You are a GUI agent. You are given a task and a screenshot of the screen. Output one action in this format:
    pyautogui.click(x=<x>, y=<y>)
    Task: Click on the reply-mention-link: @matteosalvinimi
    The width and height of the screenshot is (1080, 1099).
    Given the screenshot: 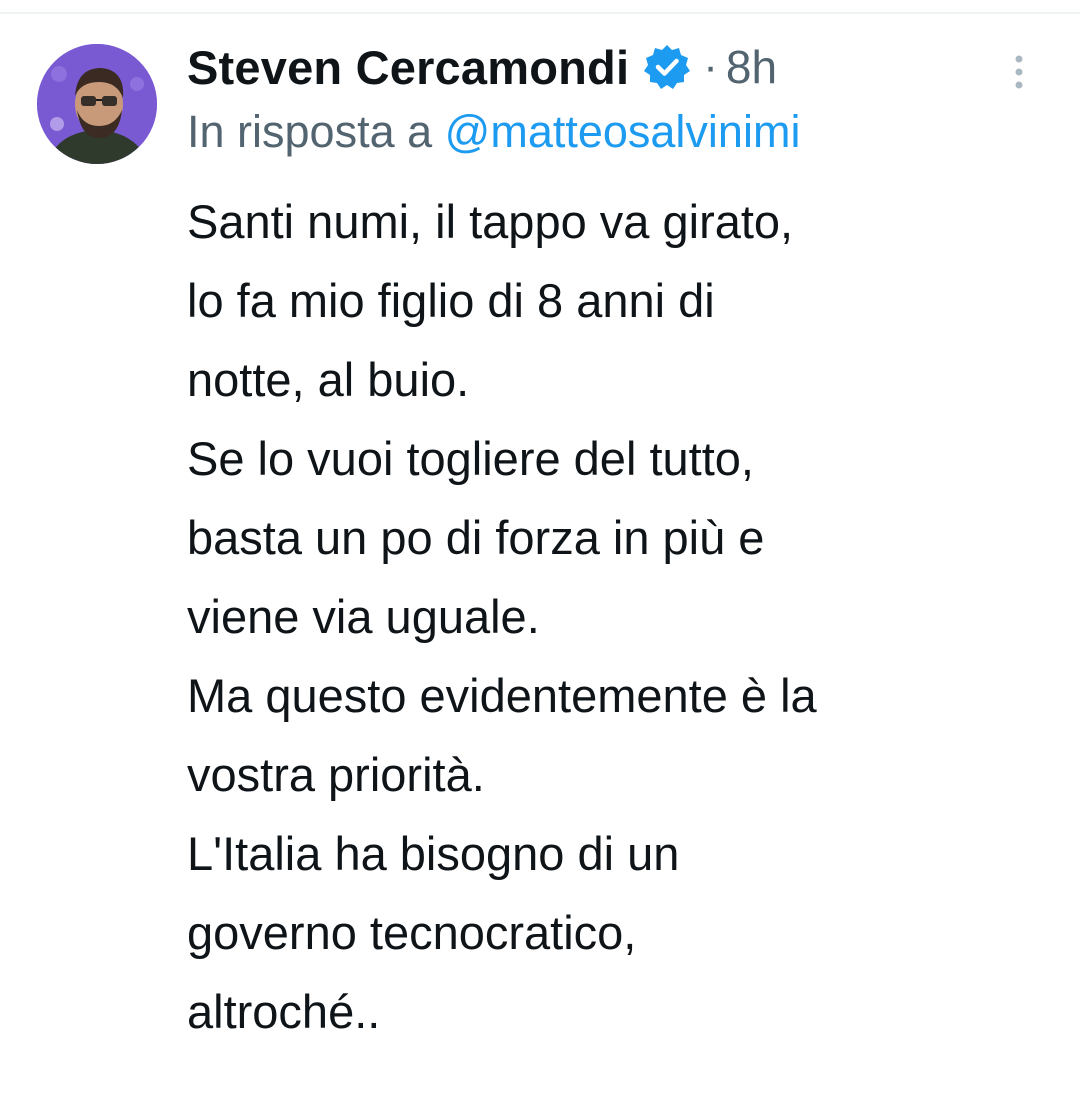 What is the action you would take?
    pyautogui.click(x=623, y=131)
    